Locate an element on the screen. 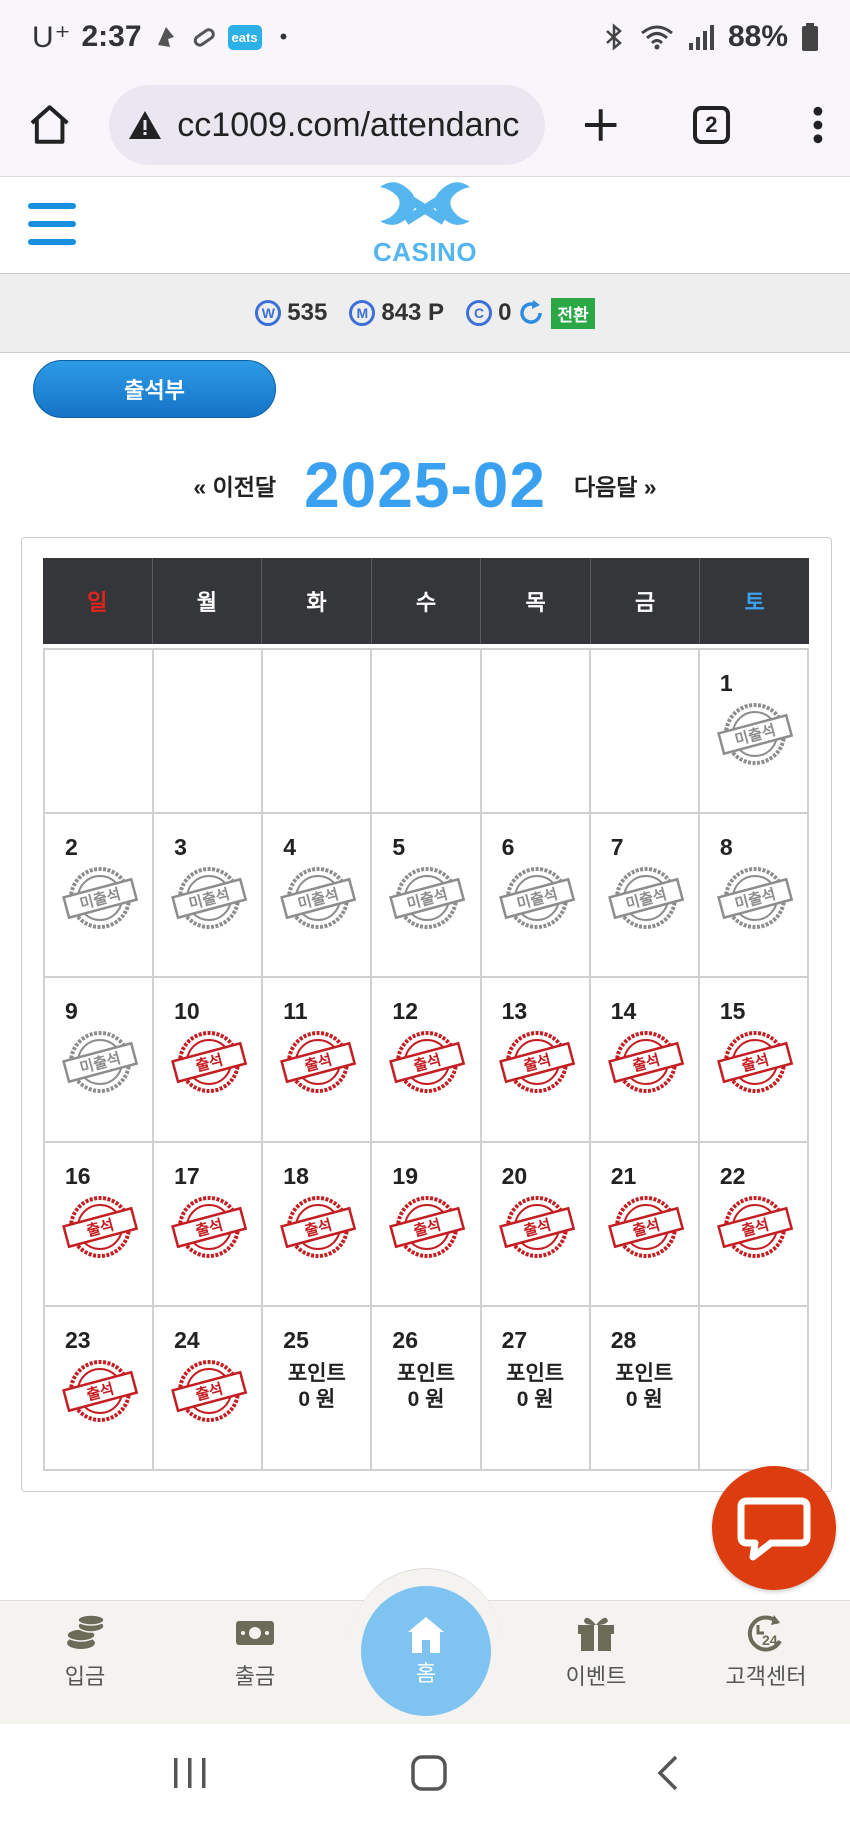 Image resolution: width=850 pixels, height=1823 pixels. weekday-wed: 수 is located at coordinates (427, 601).